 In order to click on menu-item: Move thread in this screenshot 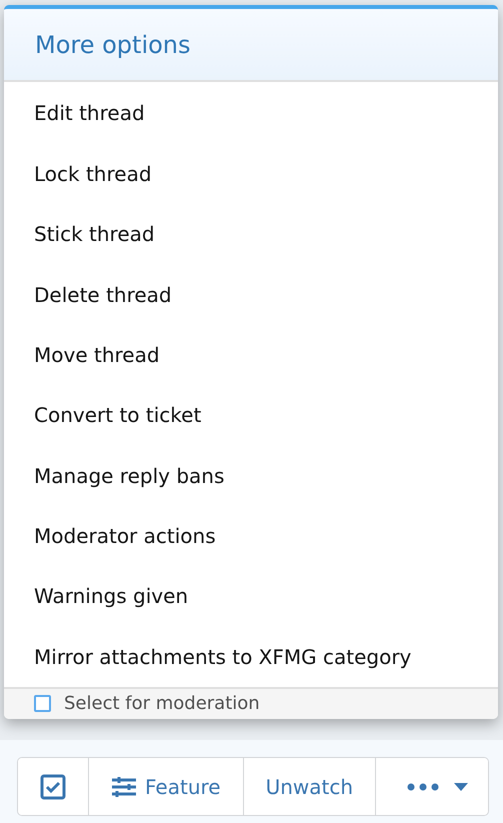, I will do `click(251, 355)`.